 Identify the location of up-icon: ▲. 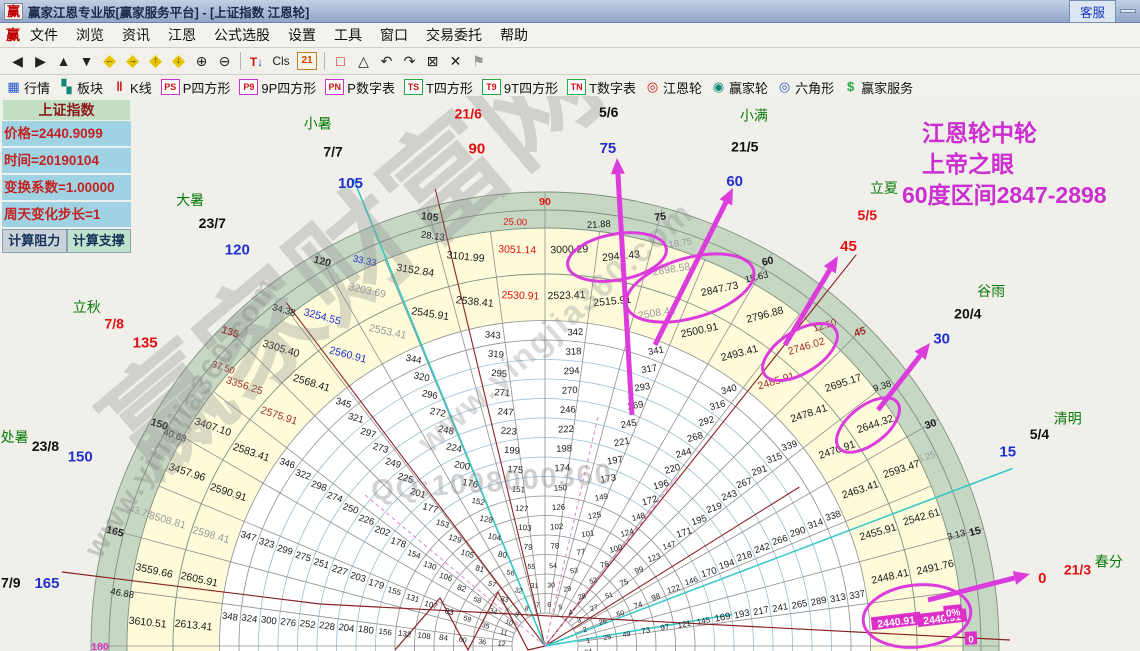
(63, 61).